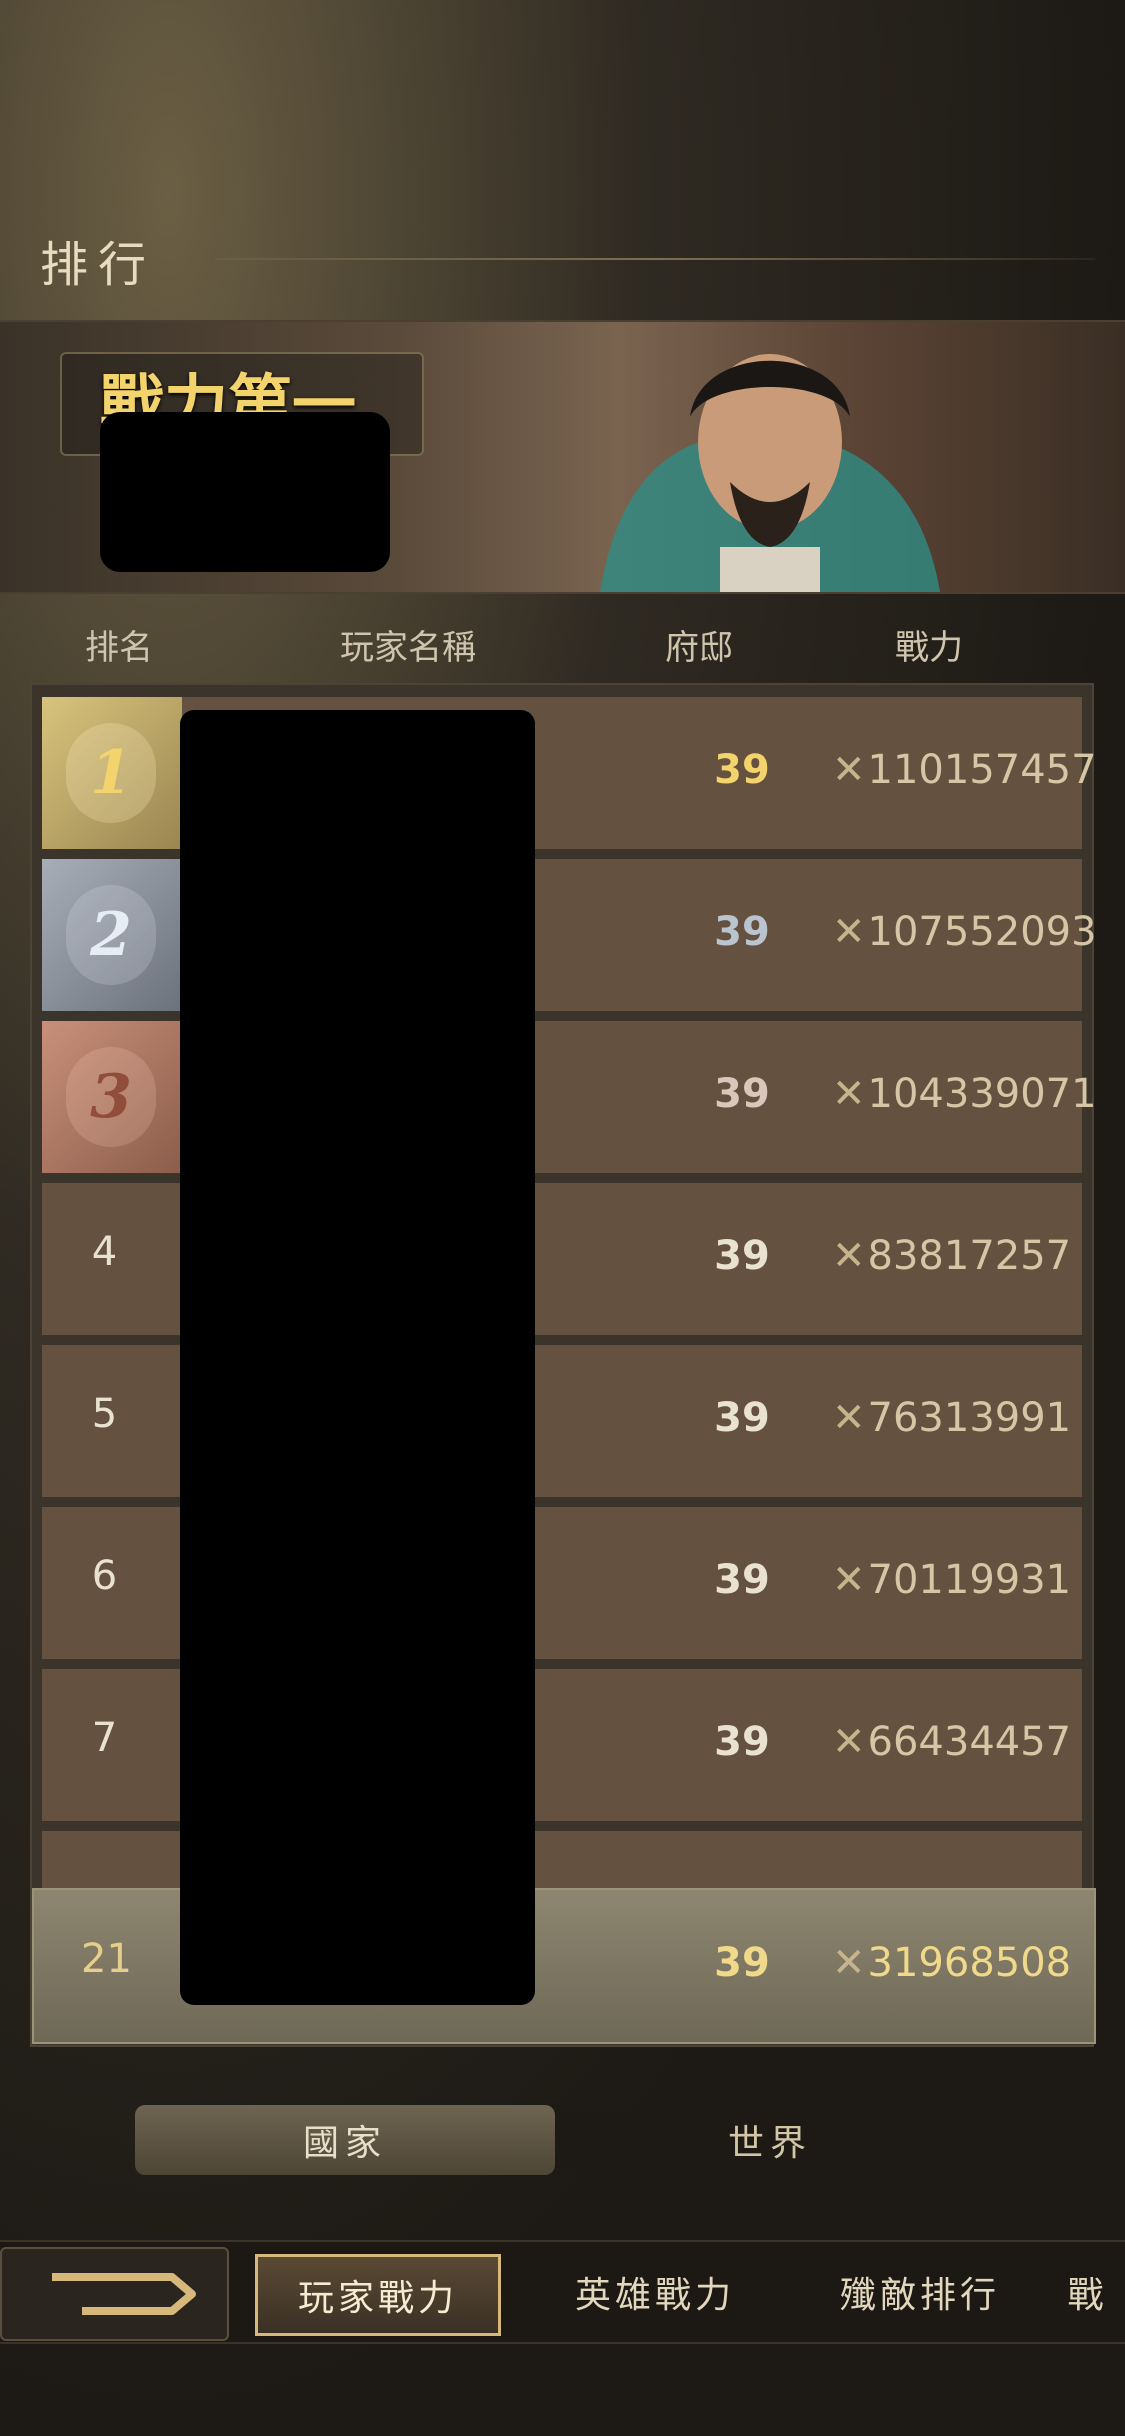  What do you see at coordinates (104, 1414) in the screenshot?
I see `rank-number: 5` at bounding box center [104, 1414].